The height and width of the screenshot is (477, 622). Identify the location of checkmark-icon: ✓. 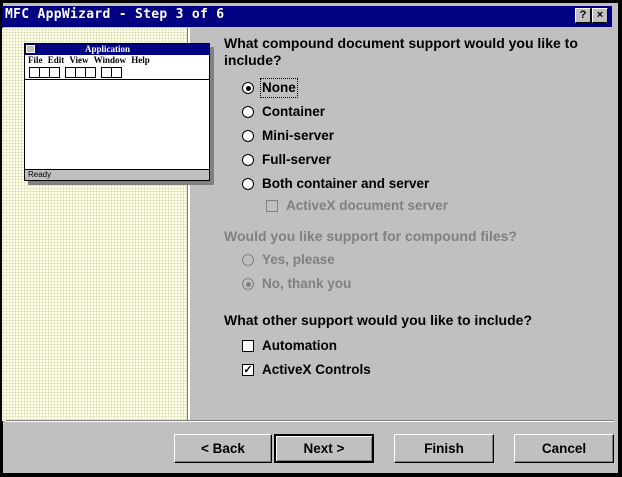
(248, 370).